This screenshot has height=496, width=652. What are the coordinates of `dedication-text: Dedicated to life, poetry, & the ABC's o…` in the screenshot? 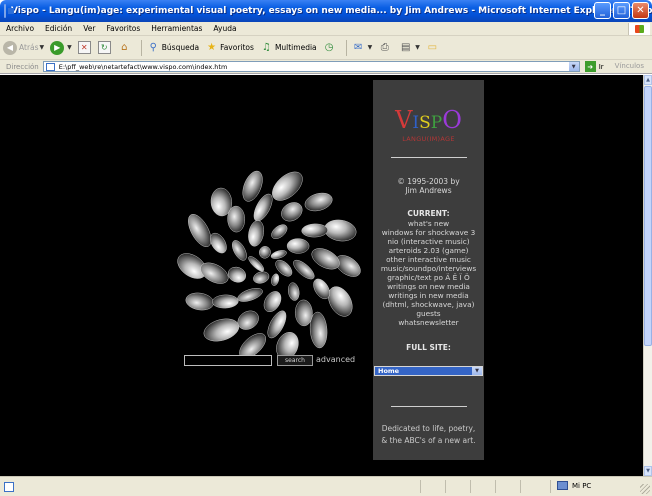 It's located at (428, 435).